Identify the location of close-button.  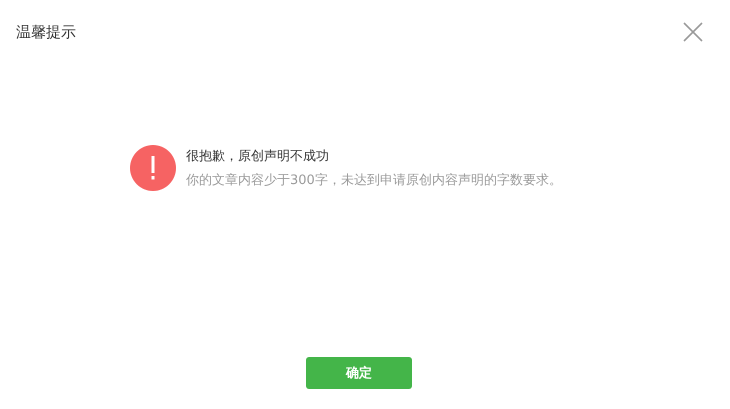
(693, 32).